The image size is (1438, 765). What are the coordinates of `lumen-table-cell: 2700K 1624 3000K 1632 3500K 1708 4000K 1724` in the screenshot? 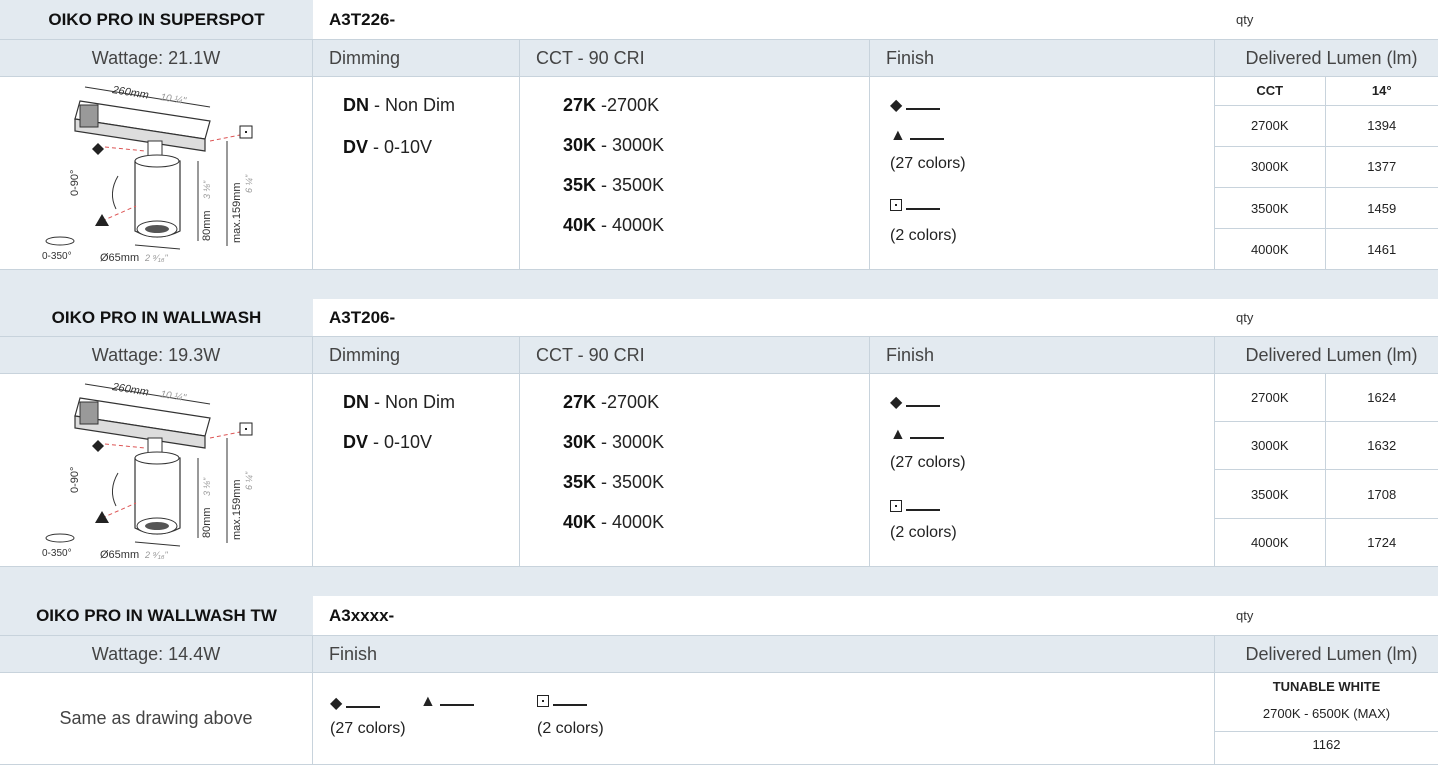 It's located at (1326, 470).